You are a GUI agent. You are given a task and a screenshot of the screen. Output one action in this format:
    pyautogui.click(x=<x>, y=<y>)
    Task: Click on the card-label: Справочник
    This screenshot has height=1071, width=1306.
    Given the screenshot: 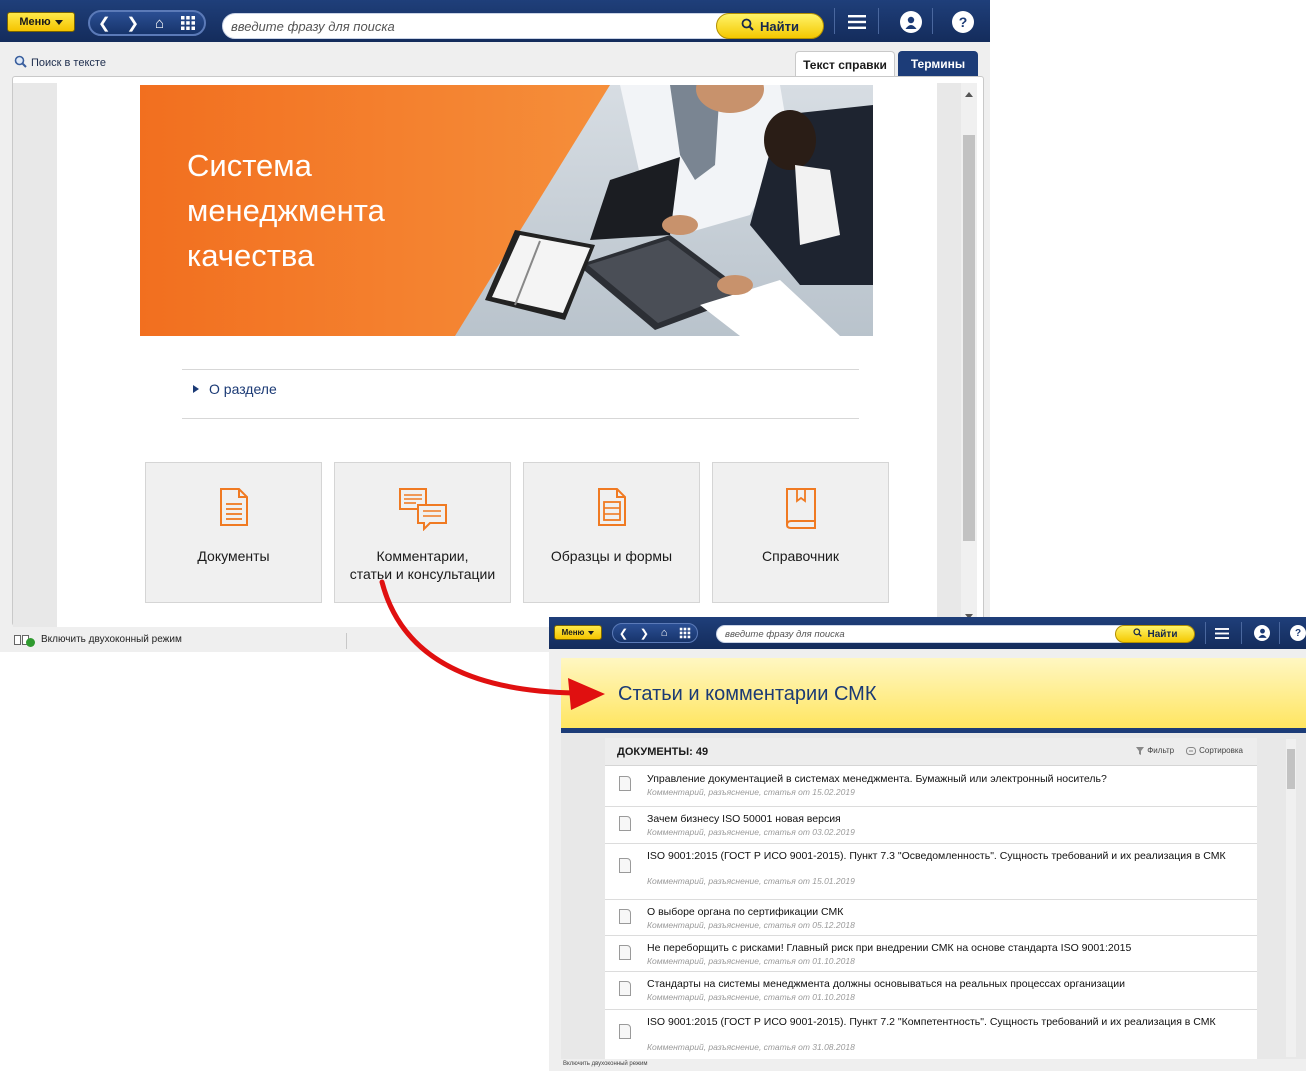 What is the action you would take?
    pyautogui.click(x=800, y=556)
    